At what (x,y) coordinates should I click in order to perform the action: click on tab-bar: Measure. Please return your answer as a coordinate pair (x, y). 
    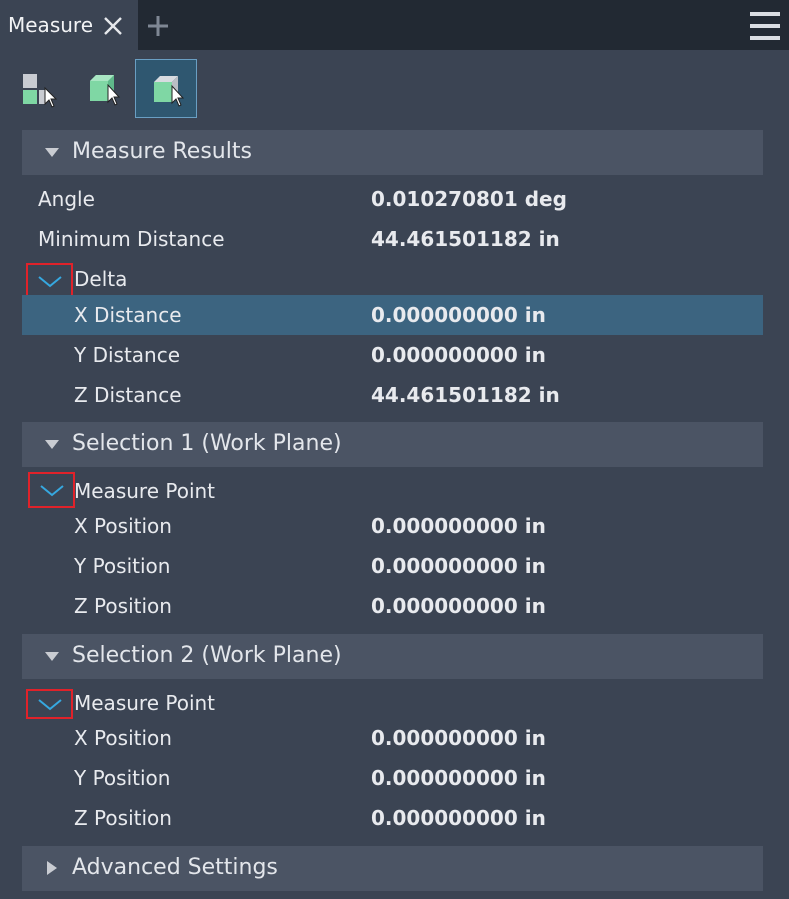
    Looking at the image, I should click on (394, 25).